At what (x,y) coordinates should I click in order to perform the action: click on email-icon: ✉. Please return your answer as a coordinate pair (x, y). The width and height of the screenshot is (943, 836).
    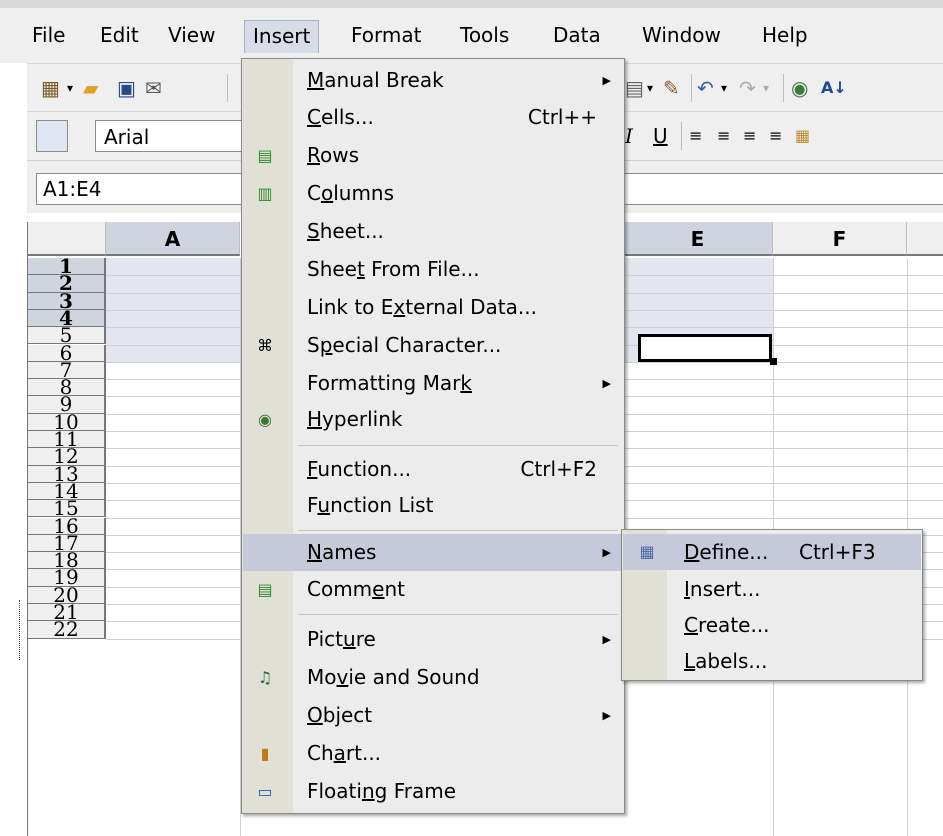
    Looking at the image, I should click on (153, 88).